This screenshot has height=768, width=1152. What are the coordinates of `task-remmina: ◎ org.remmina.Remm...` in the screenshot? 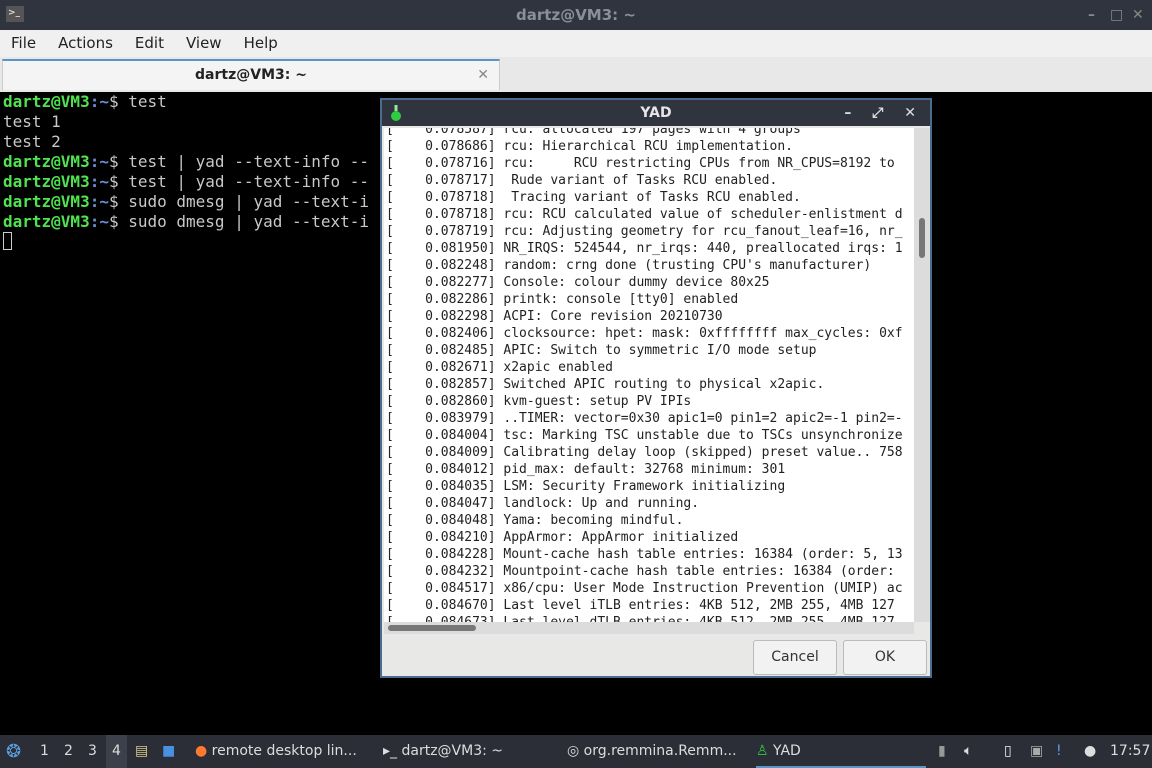 It's located at (652, 751).